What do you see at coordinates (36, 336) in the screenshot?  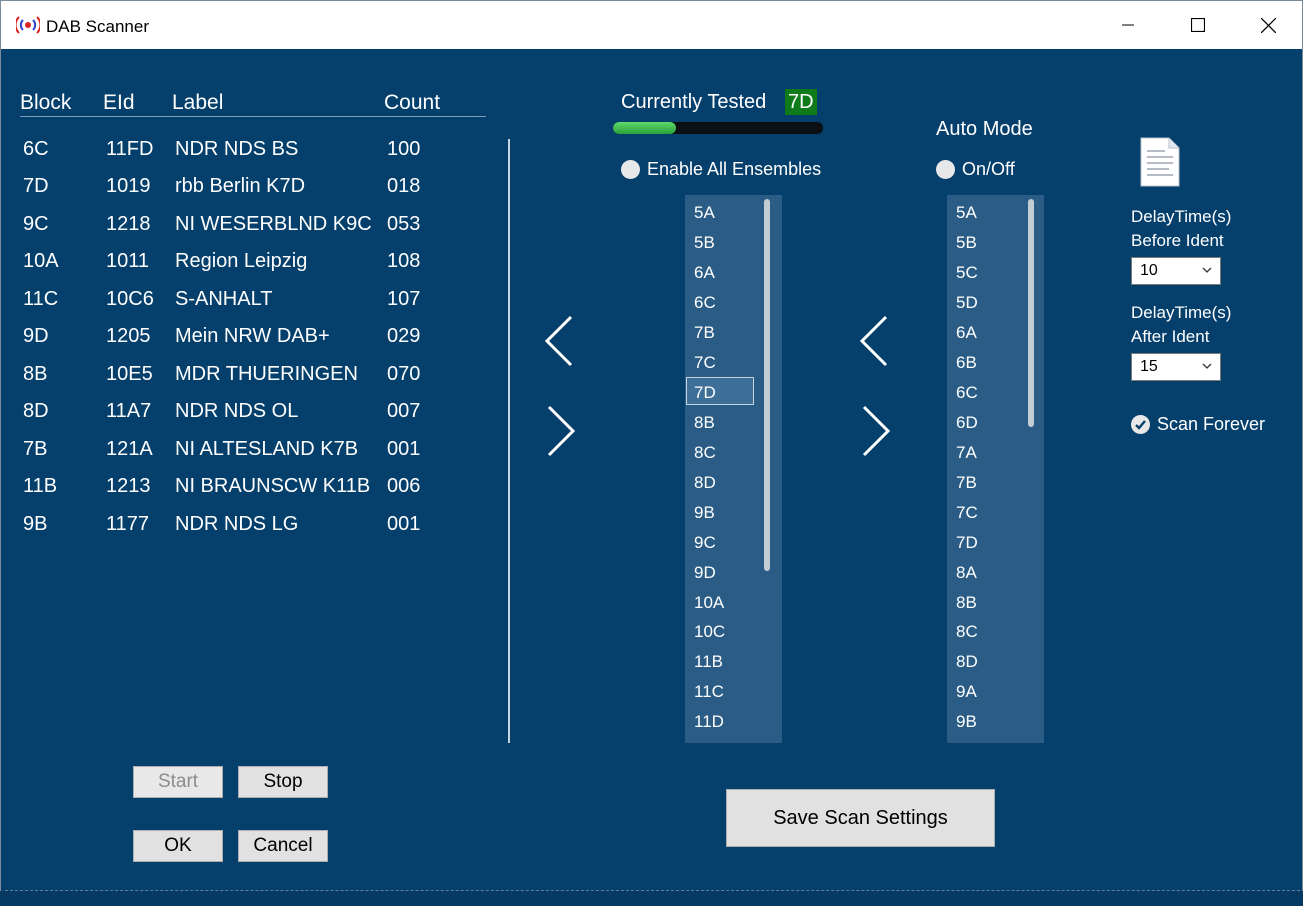 I see `cell-block: 9D` at bounding box center [36, 336].